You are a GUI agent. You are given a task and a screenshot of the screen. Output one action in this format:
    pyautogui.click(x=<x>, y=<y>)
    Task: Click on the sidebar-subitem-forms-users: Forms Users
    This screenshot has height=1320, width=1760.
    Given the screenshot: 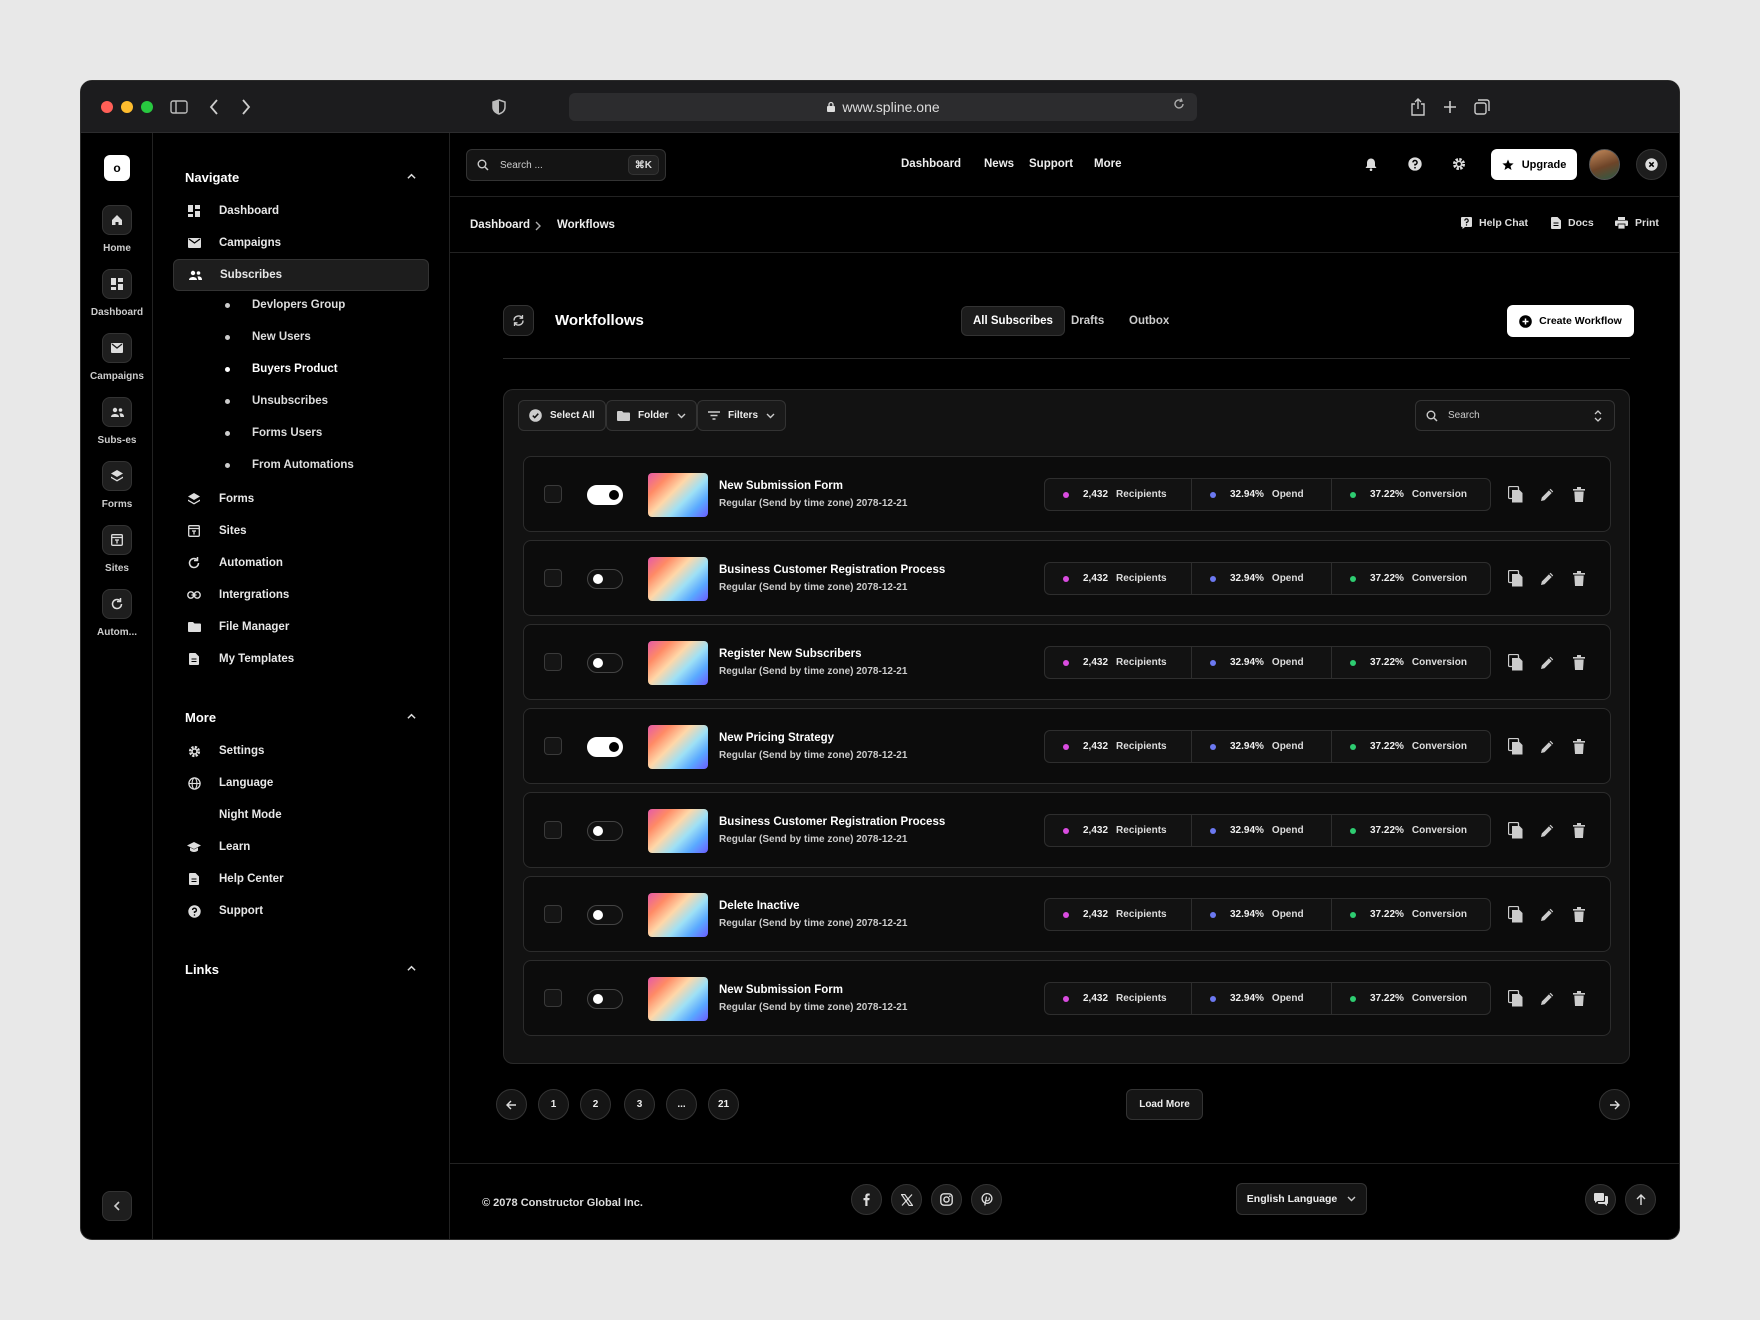 What is the action you would take?
    pyautogui.click(x=260, y=433)
    